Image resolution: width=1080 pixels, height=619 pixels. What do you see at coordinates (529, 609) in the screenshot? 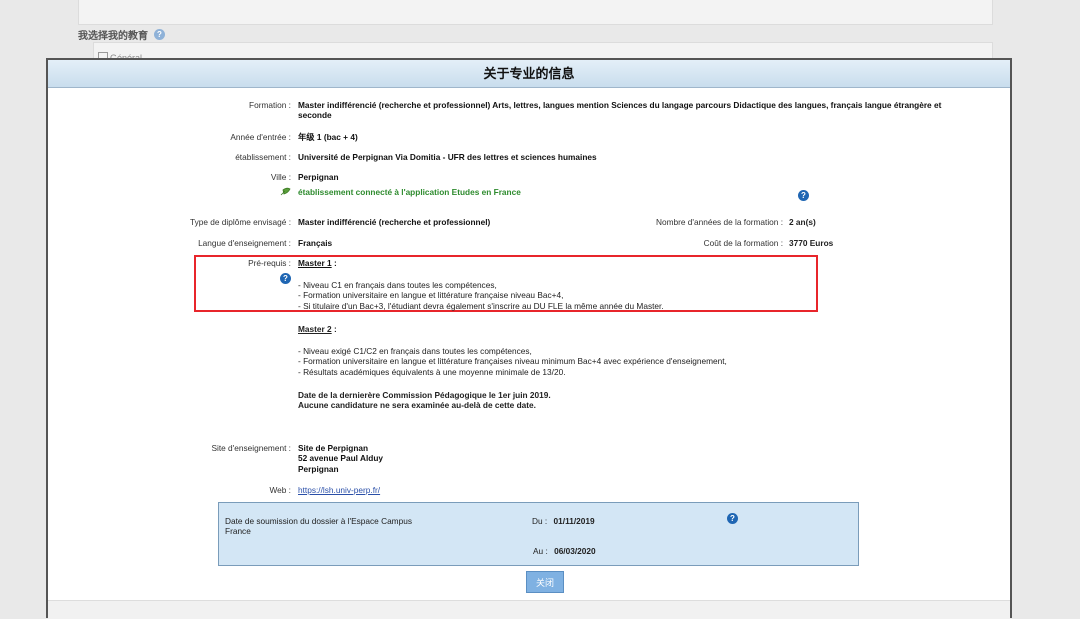
I see `modal-footer` at bounding box center [529, 609].